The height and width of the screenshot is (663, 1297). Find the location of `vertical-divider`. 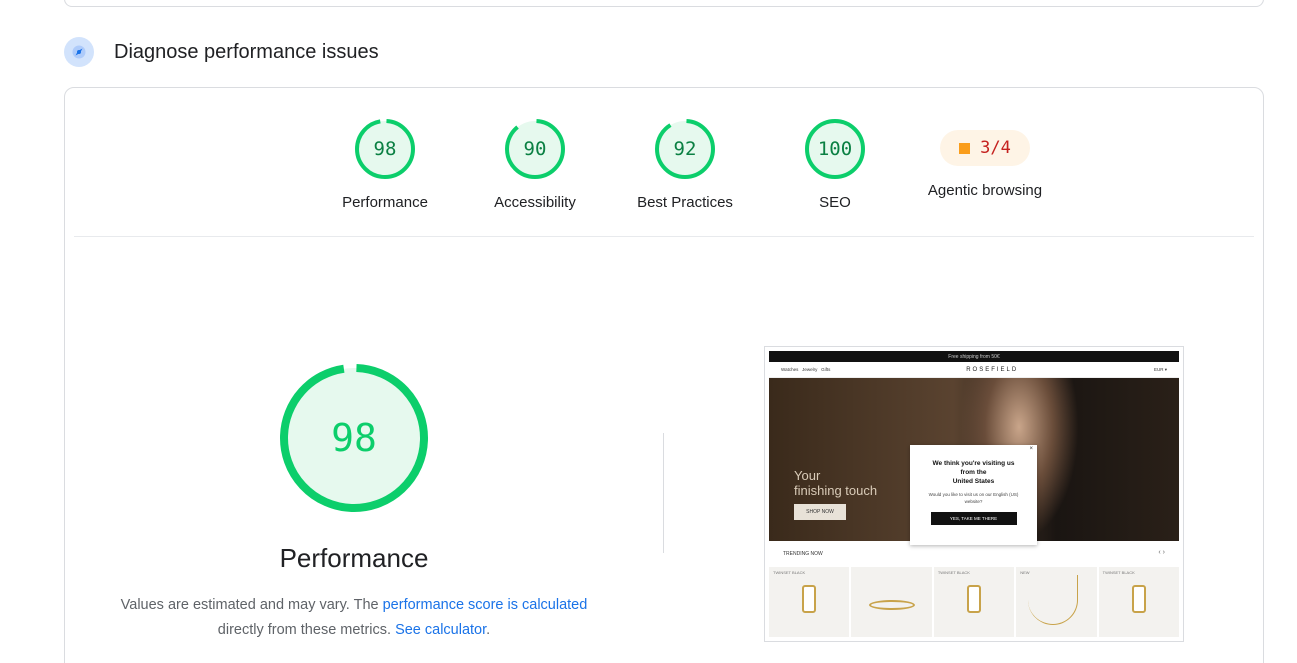

vertical-divider is located at coordinates (663, 493).